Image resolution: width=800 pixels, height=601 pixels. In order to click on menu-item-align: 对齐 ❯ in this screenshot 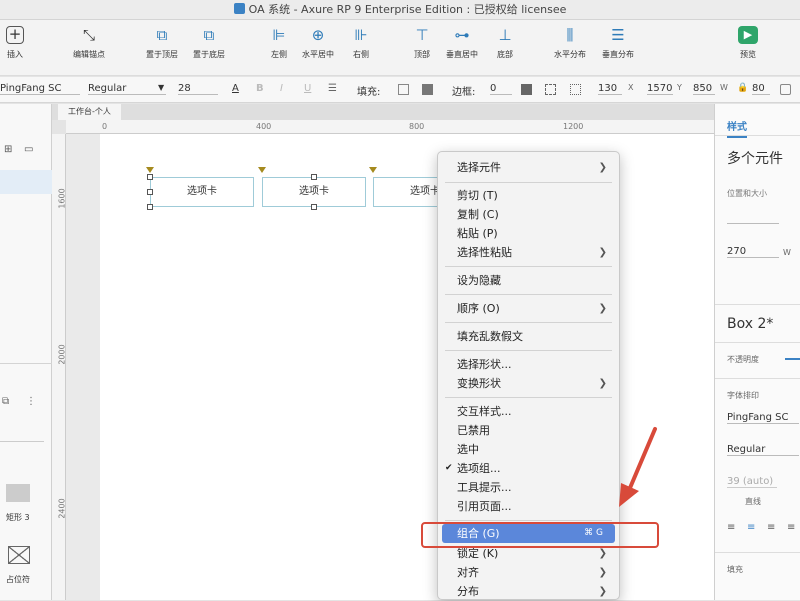, I will do `click(528, 572)`.